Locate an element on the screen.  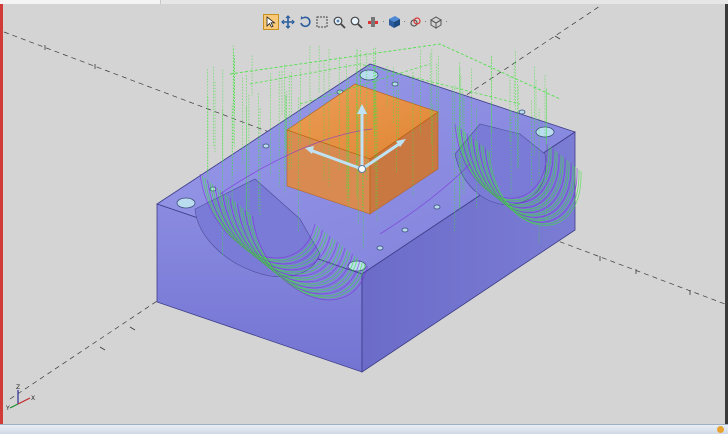
zoom-window-icon is located at coordinates (322, 22).